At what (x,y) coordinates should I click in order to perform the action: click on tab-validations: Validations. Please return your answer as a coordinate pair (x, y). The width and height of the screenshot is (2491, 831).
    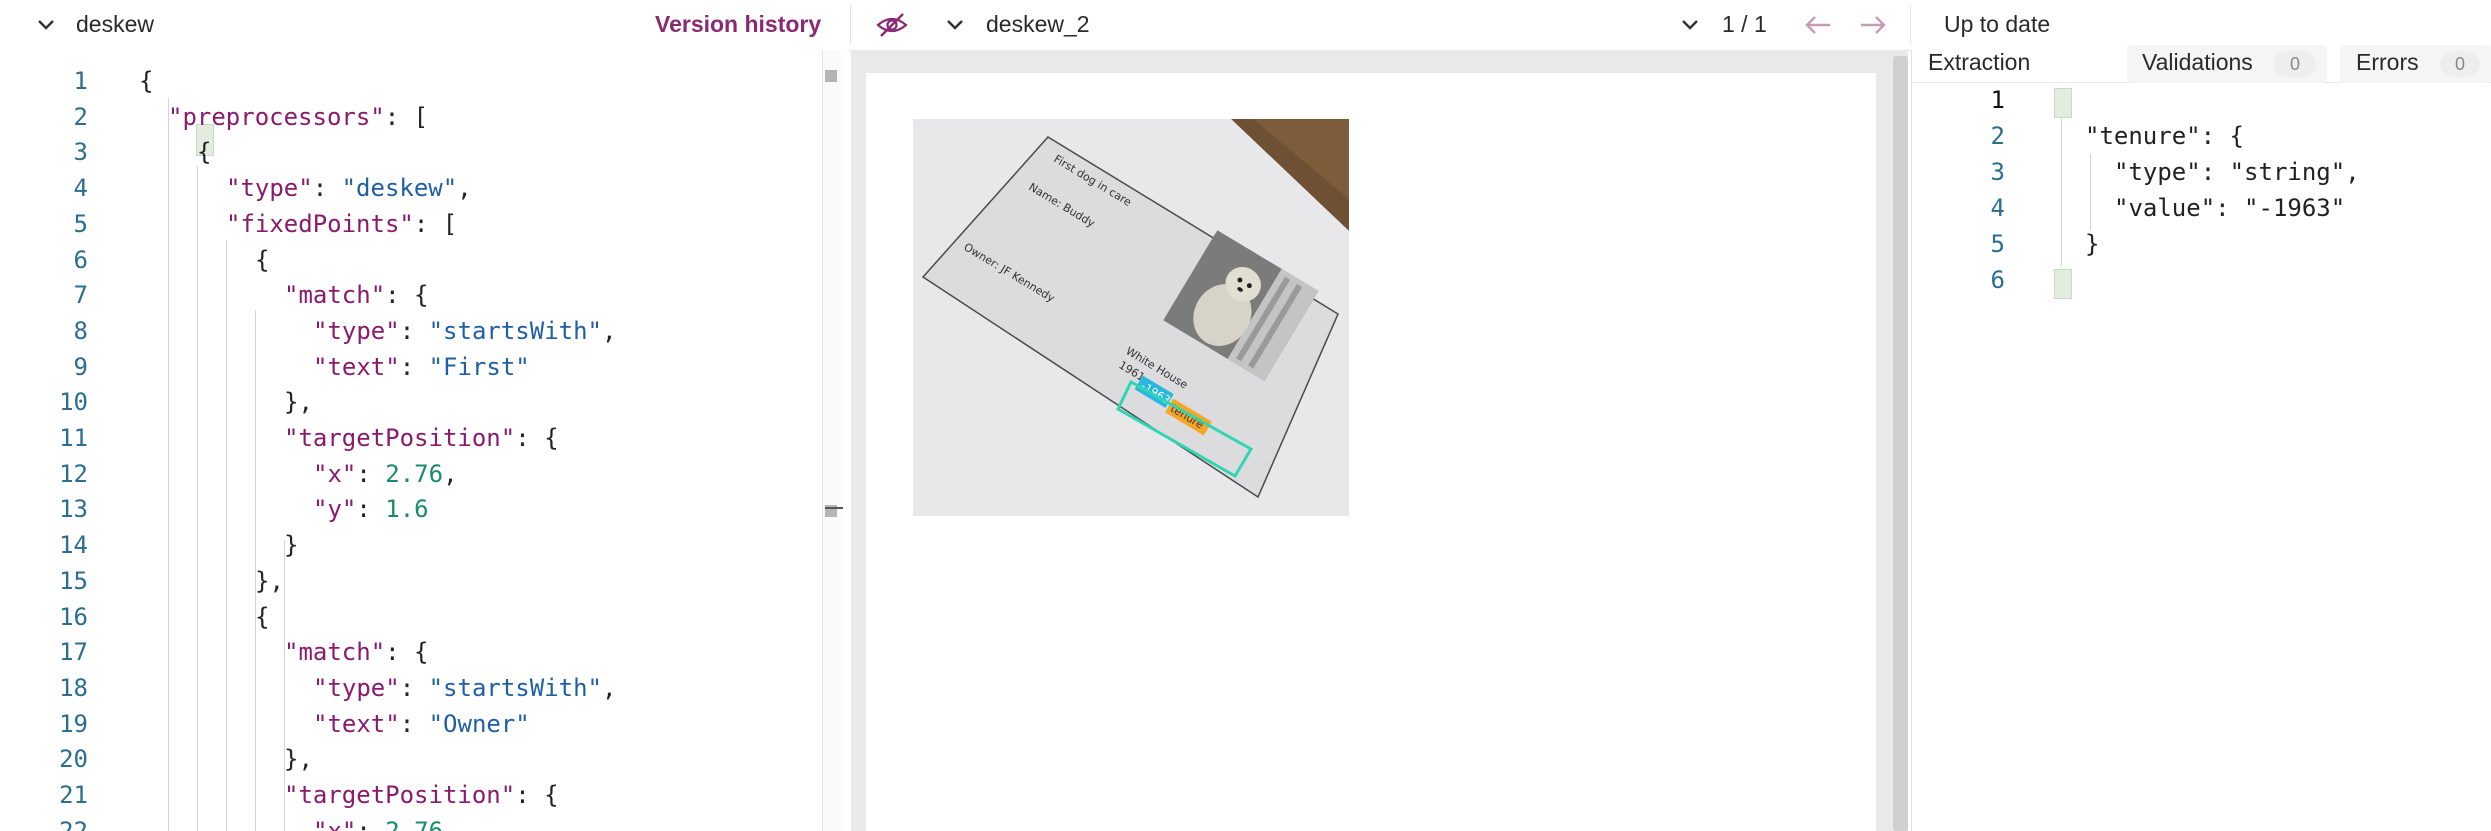
    Looking at the image, I should click on (2197, 62).